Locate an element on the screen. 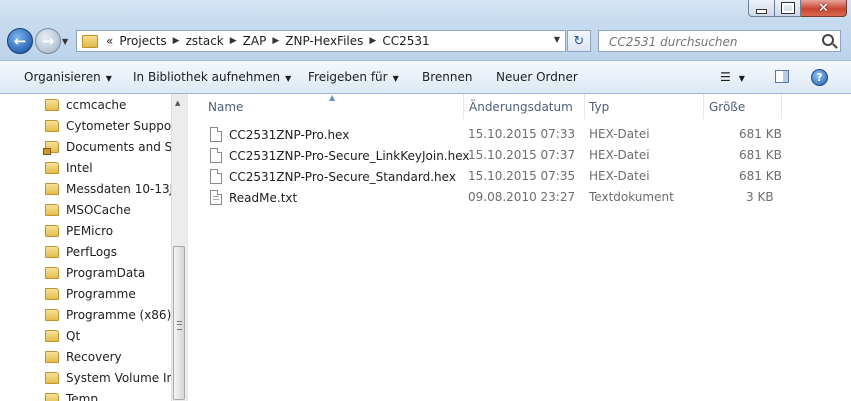  sidebar-item-system-volume-information: System Volume Infc is located at coordinates (108, 377).